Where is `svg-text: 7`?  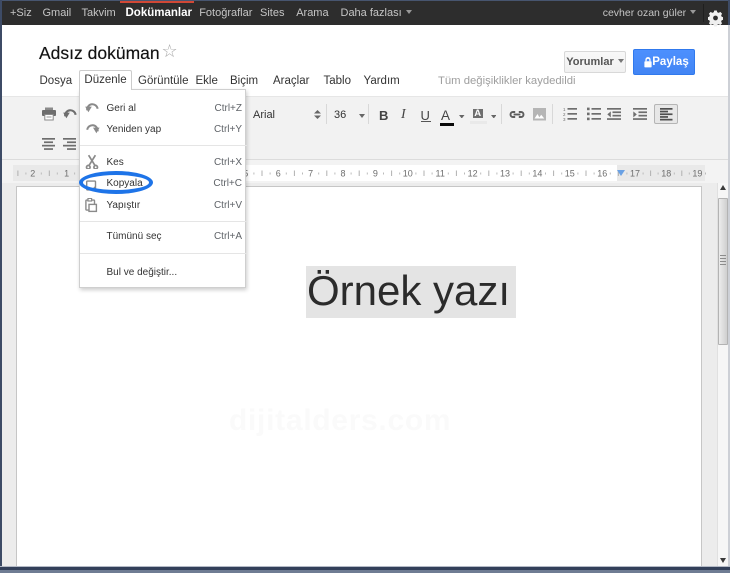
svg-text: 7 is located at coordinates (310, 174).